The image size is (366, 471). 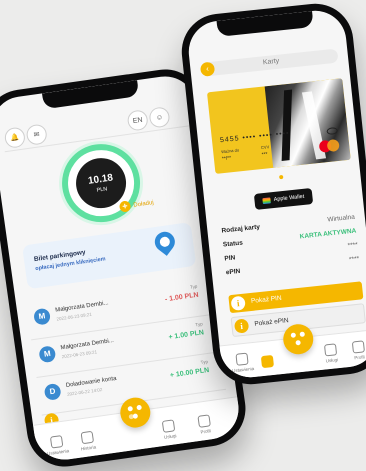 I want to click on nav-cards, so click(x=267, y=362).